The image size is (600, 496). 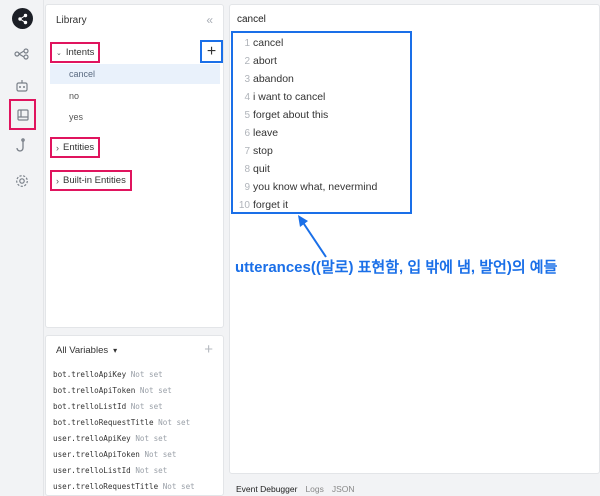 I want to click on annotation-arrow-icon, so click(x=312, y=236).